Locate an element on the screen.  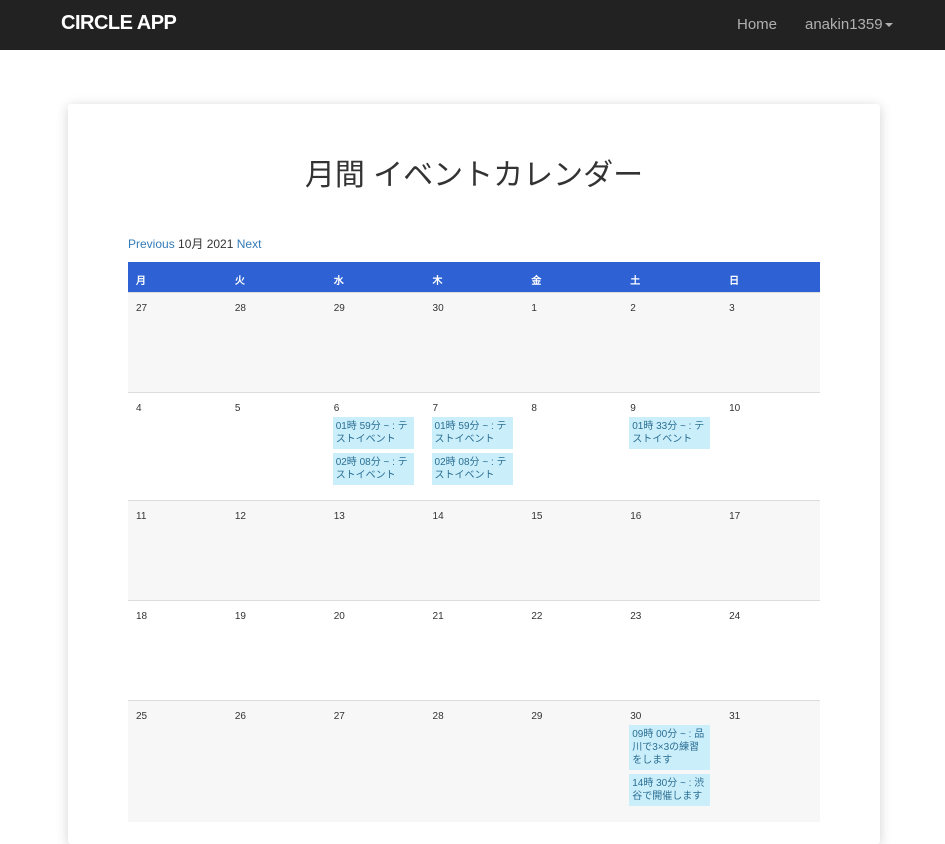
calendar-day-cell: 18 is located at coordinates (177, 650).